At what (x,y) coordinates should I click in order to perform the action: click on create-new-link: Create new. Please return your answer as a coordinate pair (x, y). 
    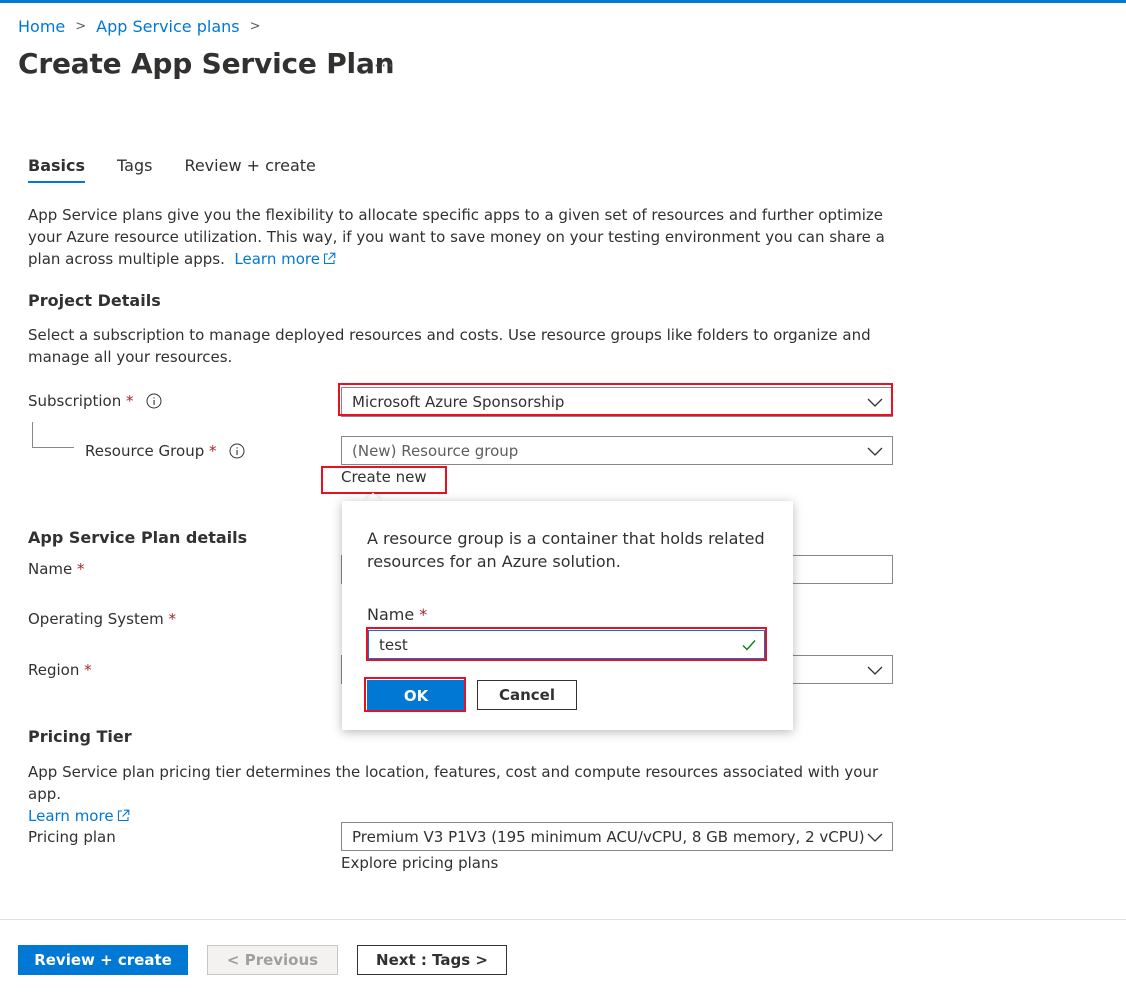
    Looking at the image, I should click on (384, 477).